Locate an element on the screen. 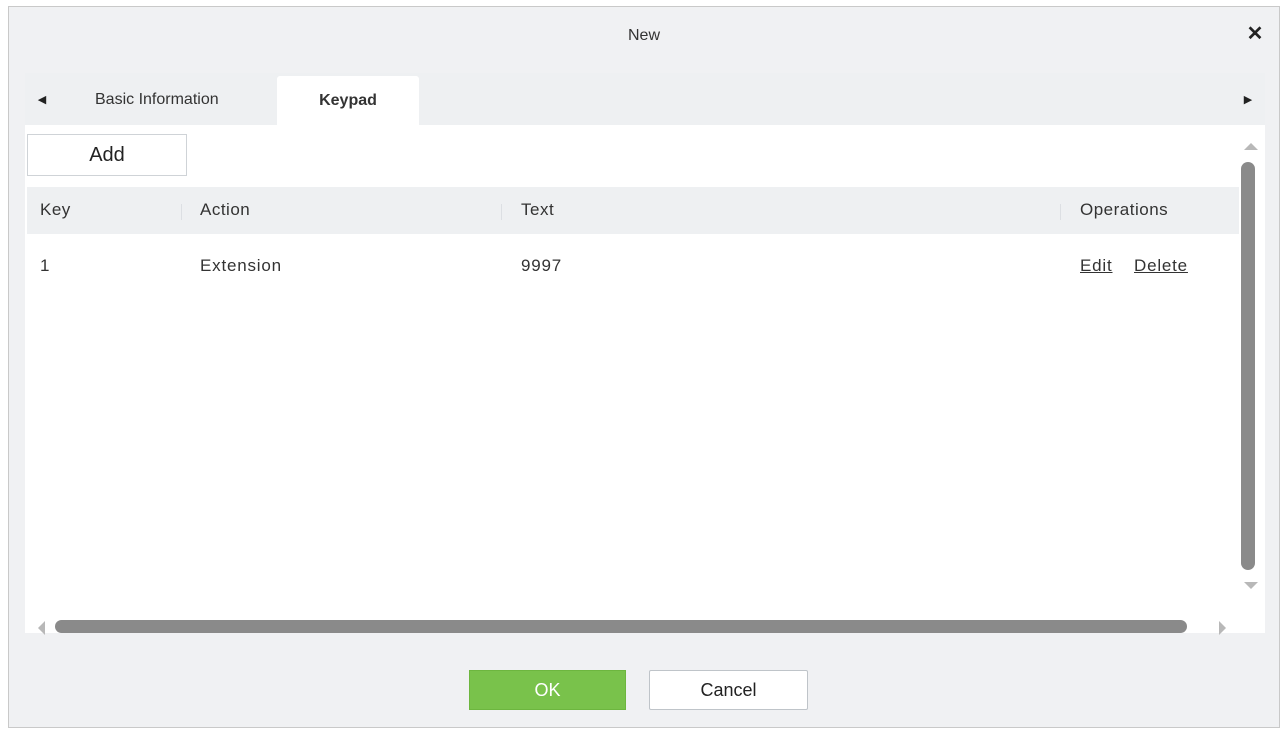 The width and height of the screenshot is (1287, 733). tab-strip: ◀ Basic Information Keypad ▶ is located at coordinates (645, 99).